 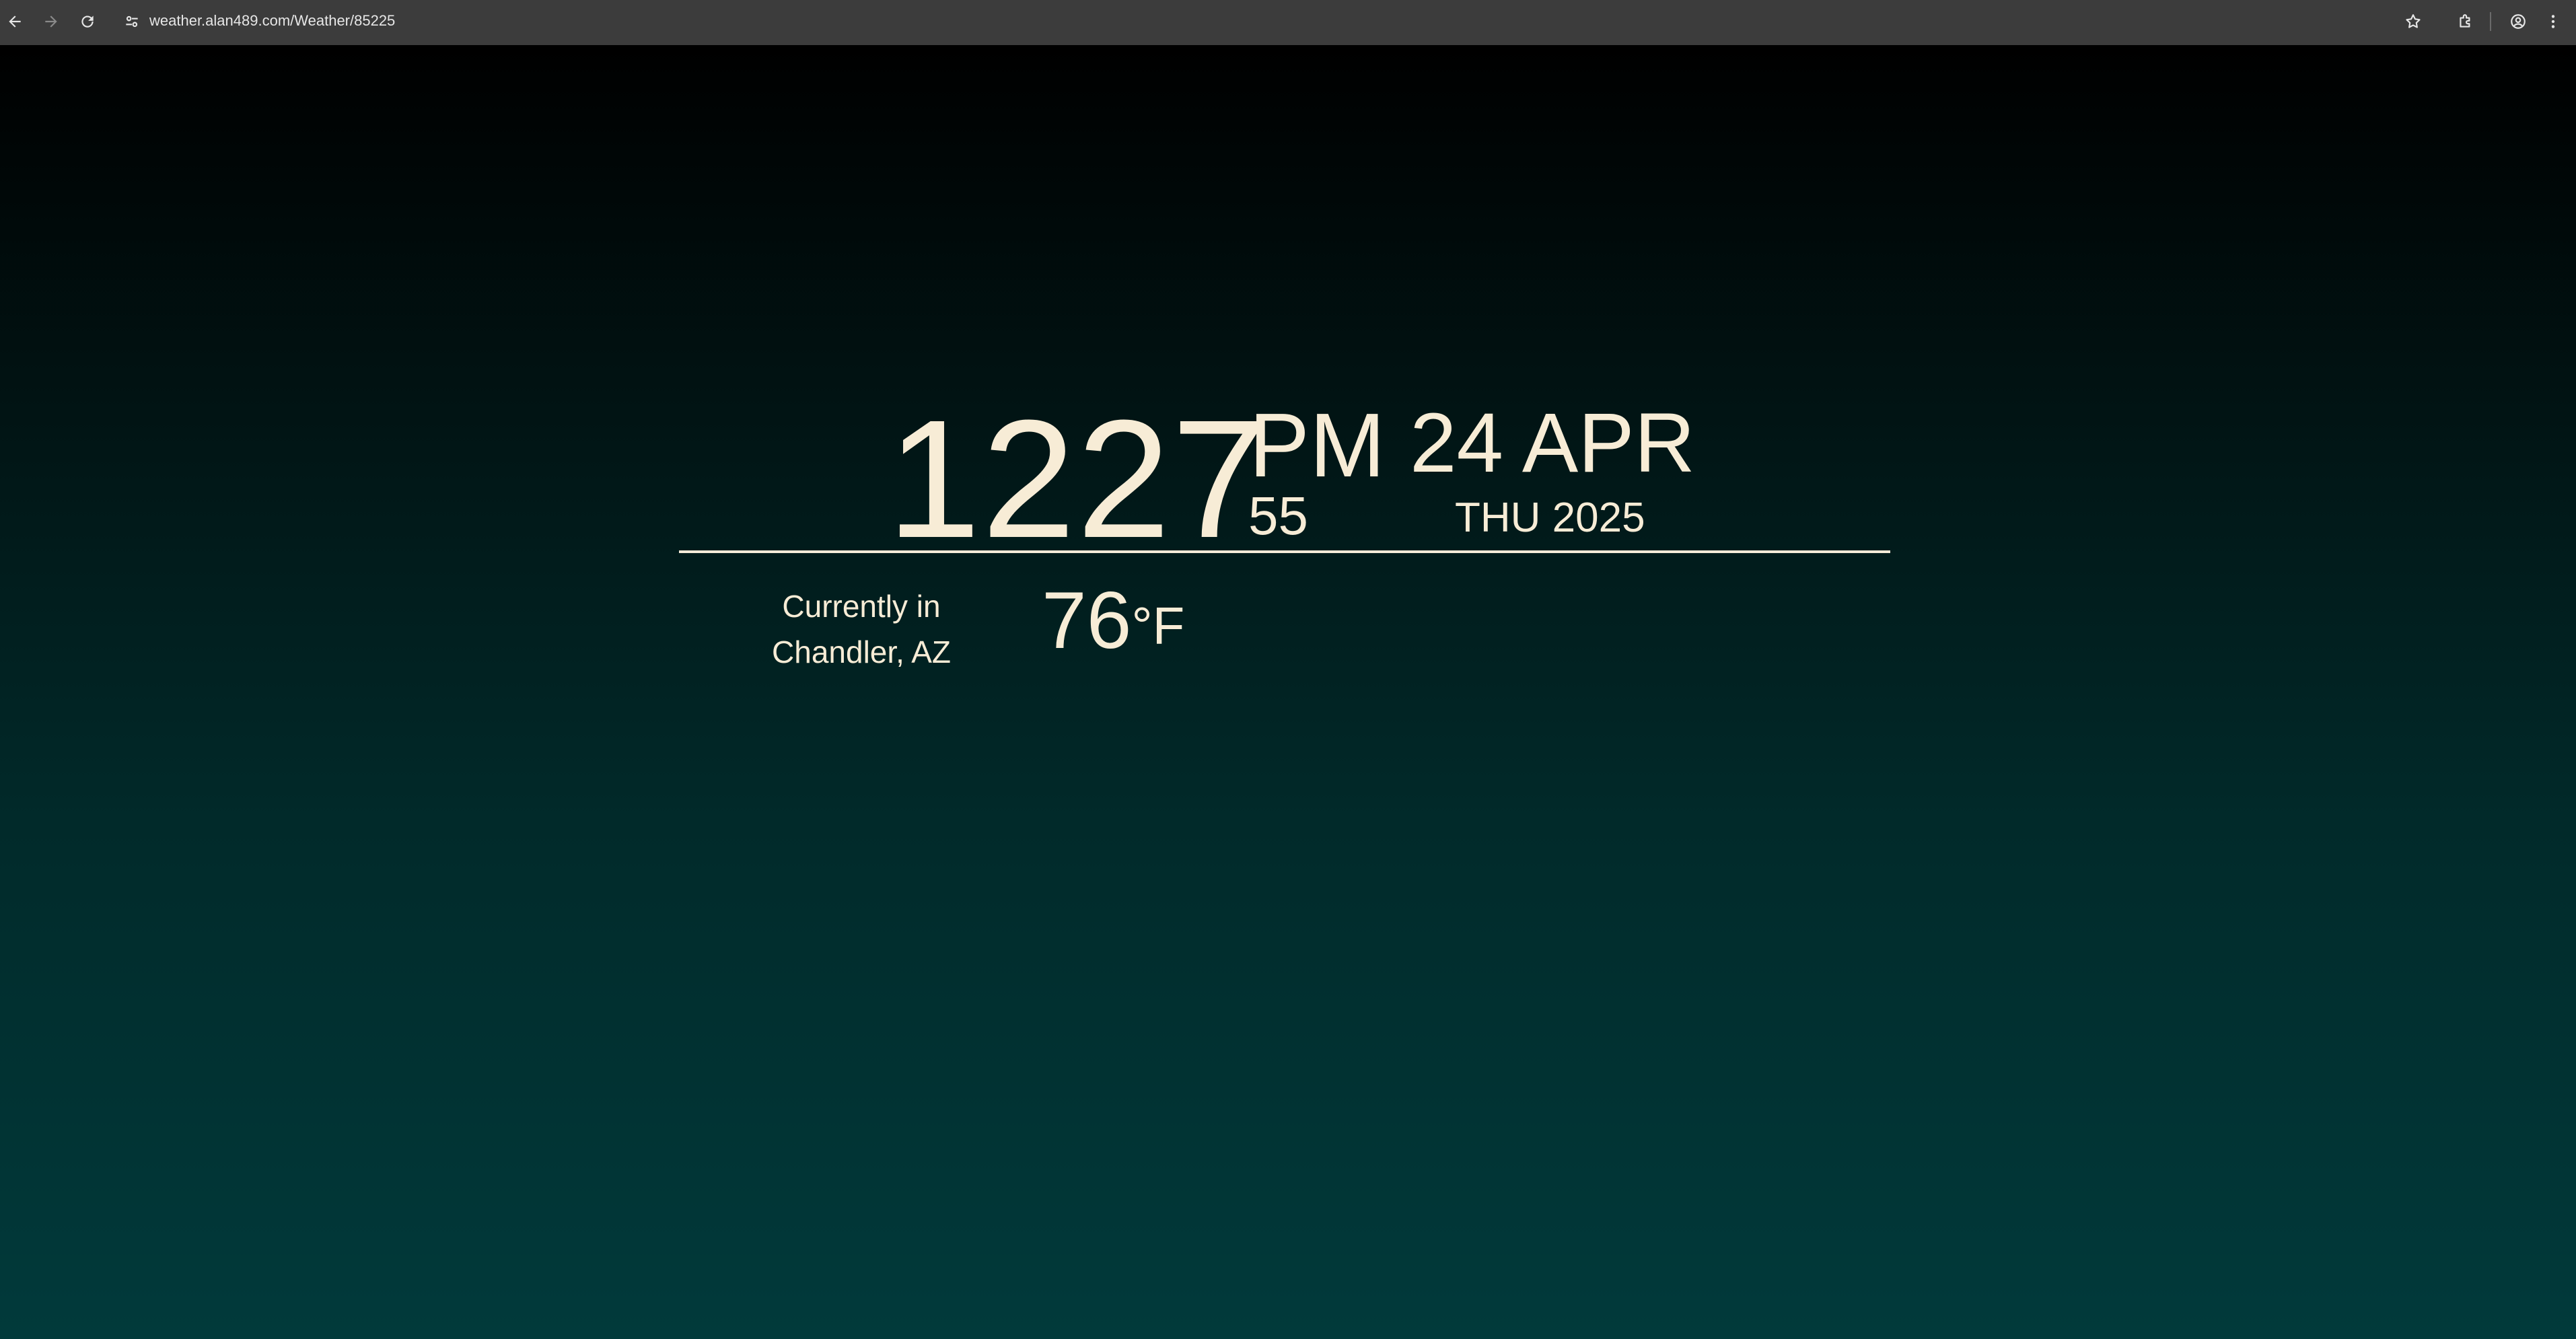 What do you see at coordinates (1077, 479) in the screenshot?
I see `clock-hour-minute: 1227` at bounding box center [1077, 479].